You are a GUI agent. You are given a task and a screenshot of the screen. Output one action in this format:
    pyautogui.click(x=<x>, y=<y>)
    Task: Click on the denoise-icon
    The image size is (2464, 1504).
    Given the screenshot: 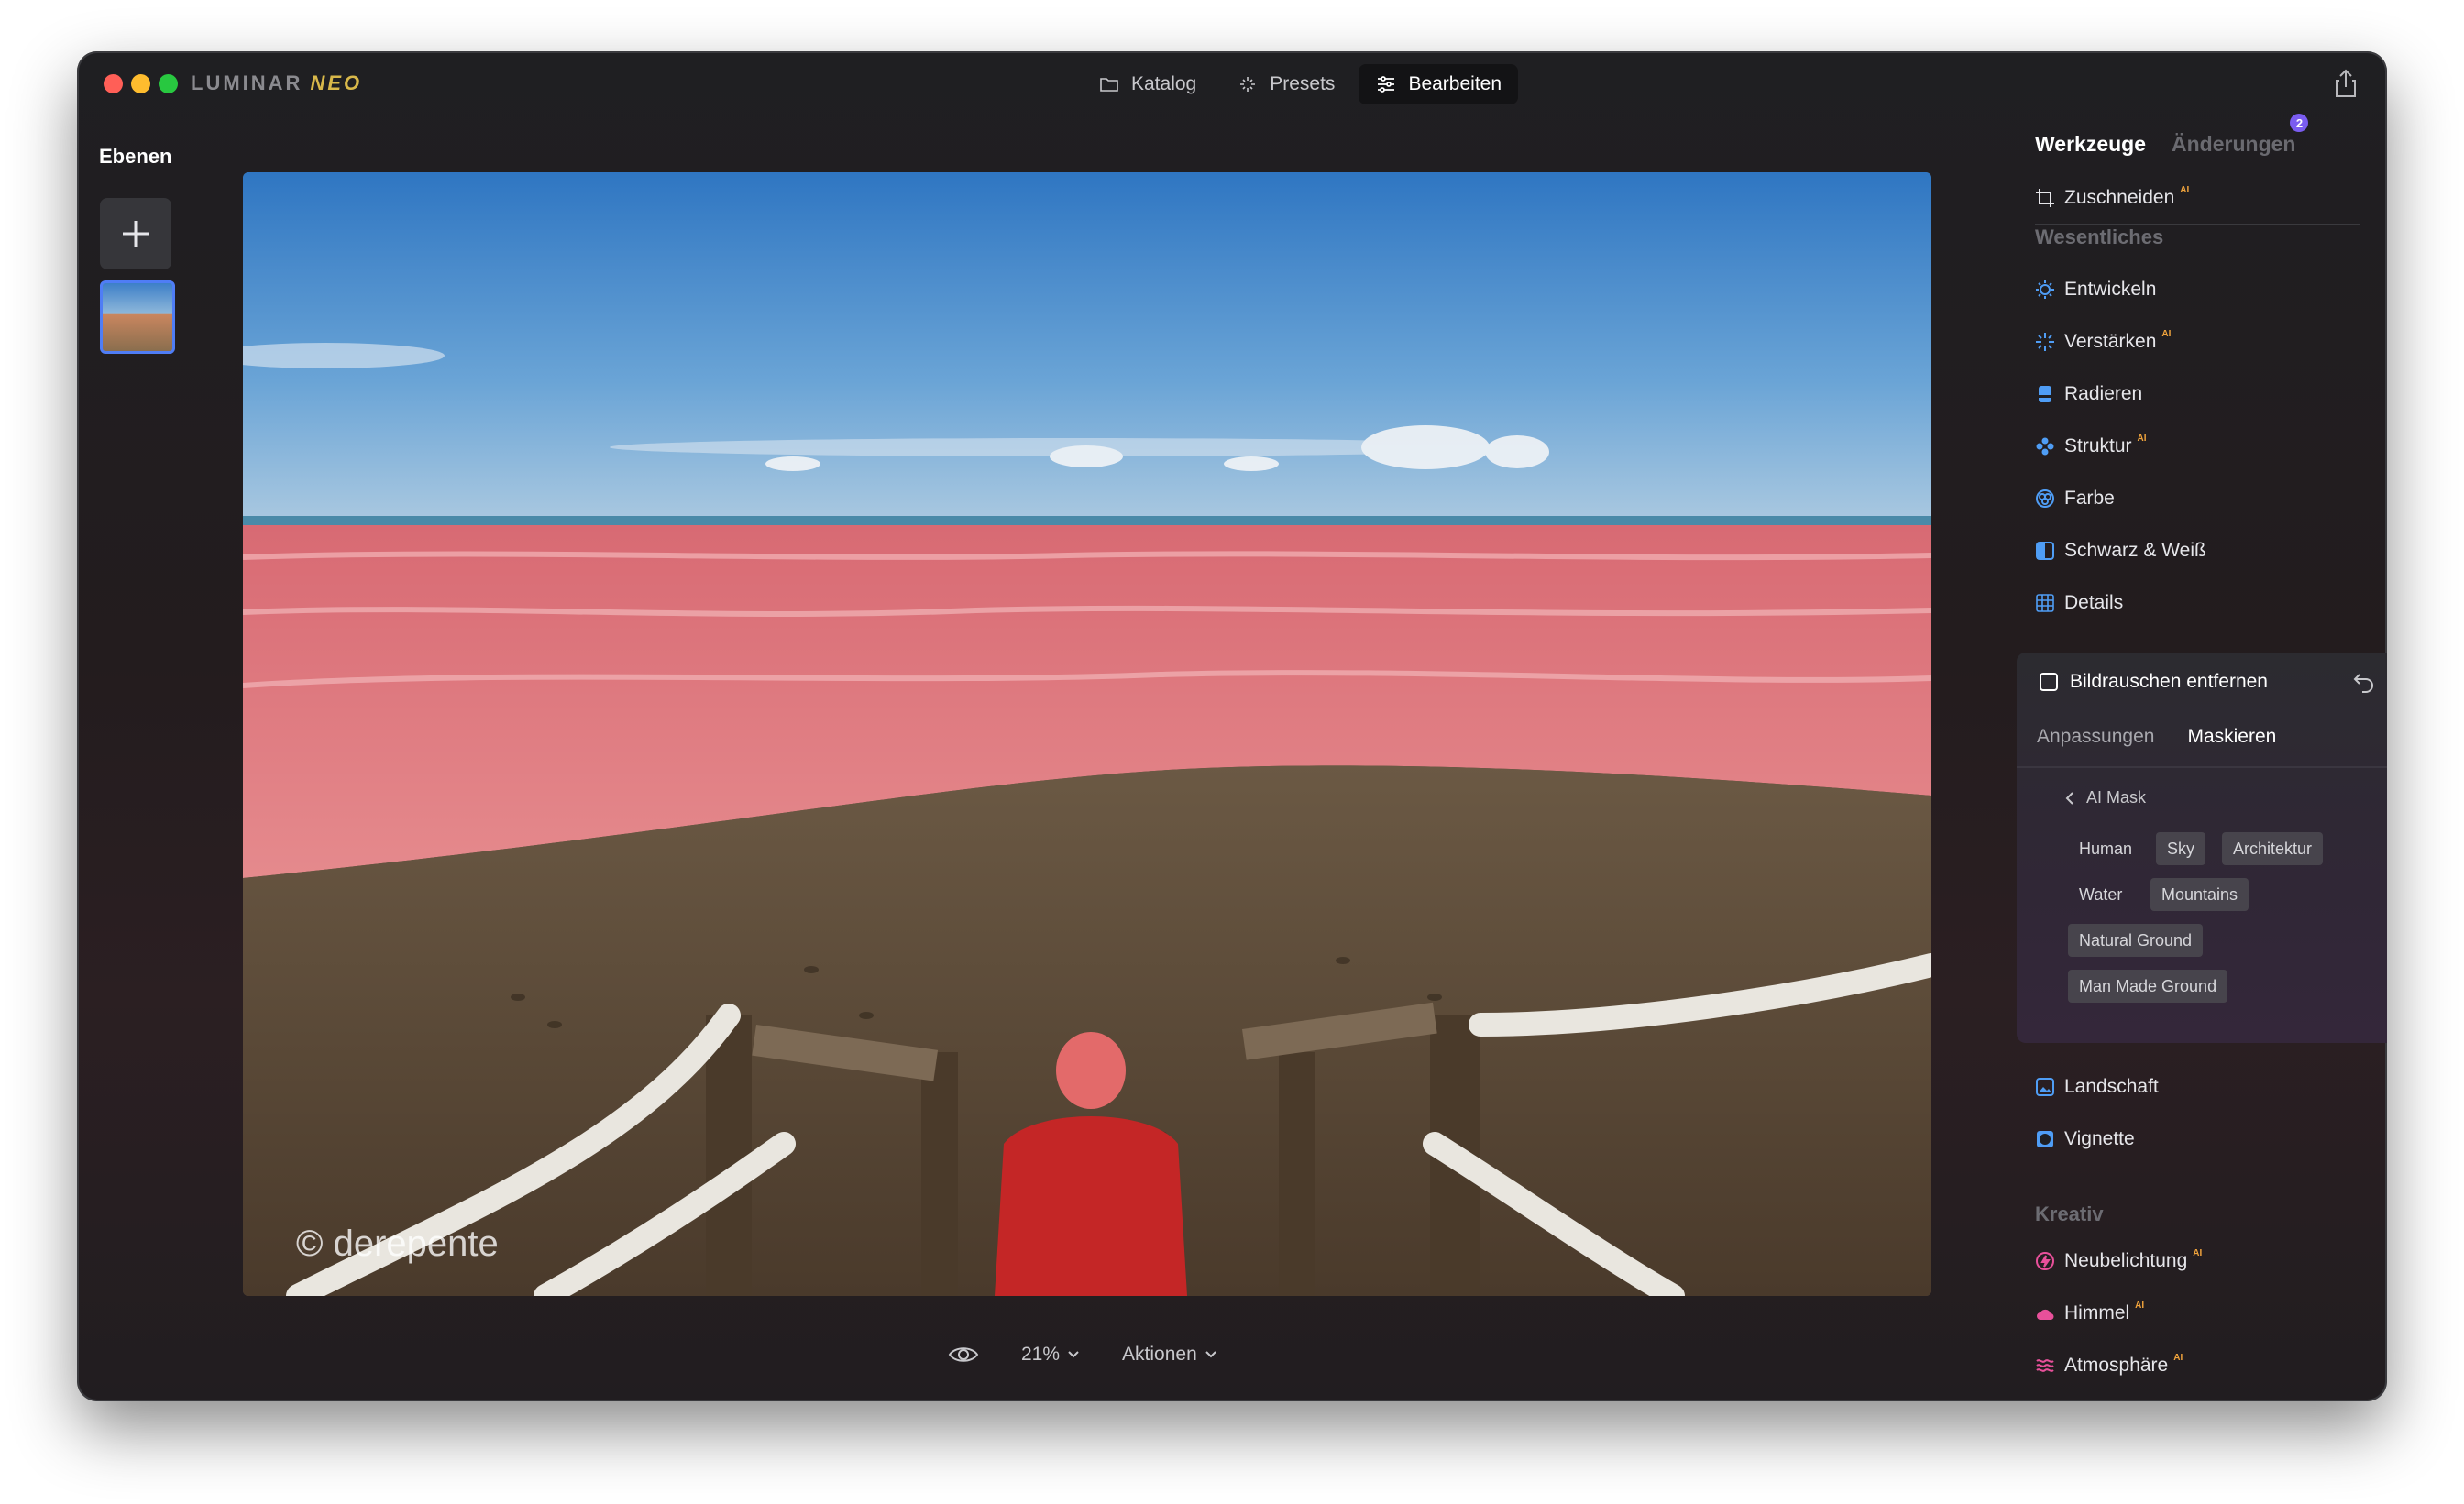 What is the action you would take?
    pyautogui.click(x=2049, y=682)
    